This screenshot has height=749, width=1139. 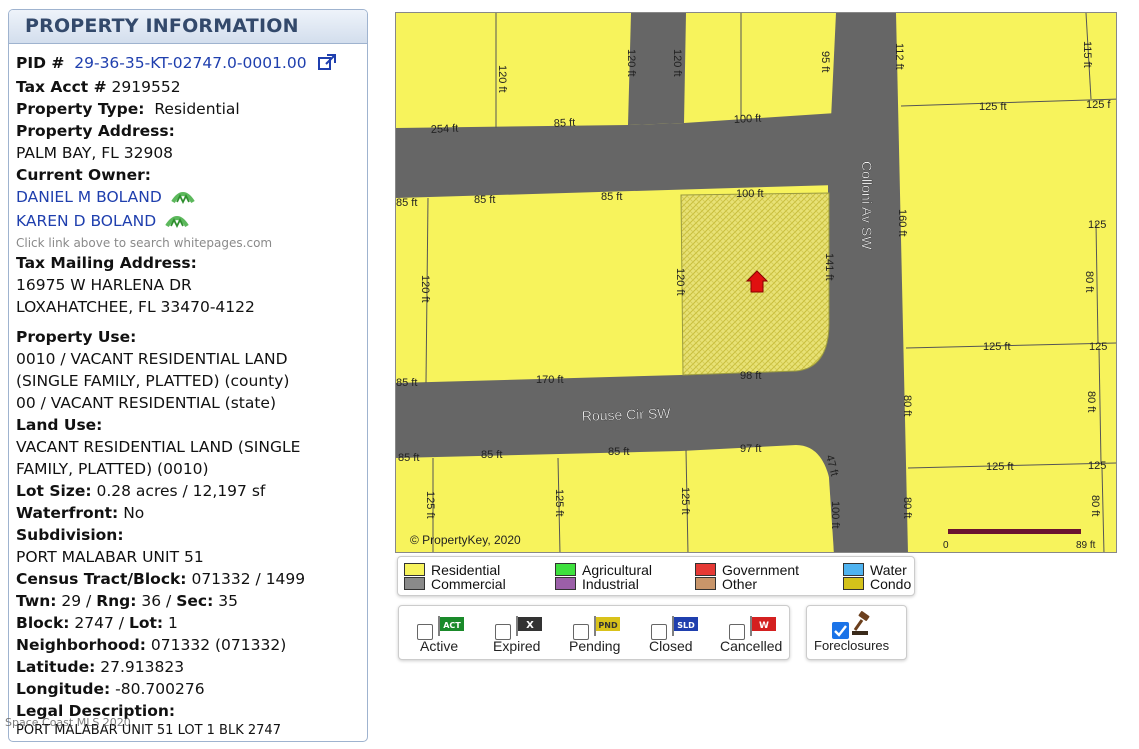 I want to click on land-use-line1: VACANT RESIDENTIAL LAND (SINGLE, so click(x=158, y=447).